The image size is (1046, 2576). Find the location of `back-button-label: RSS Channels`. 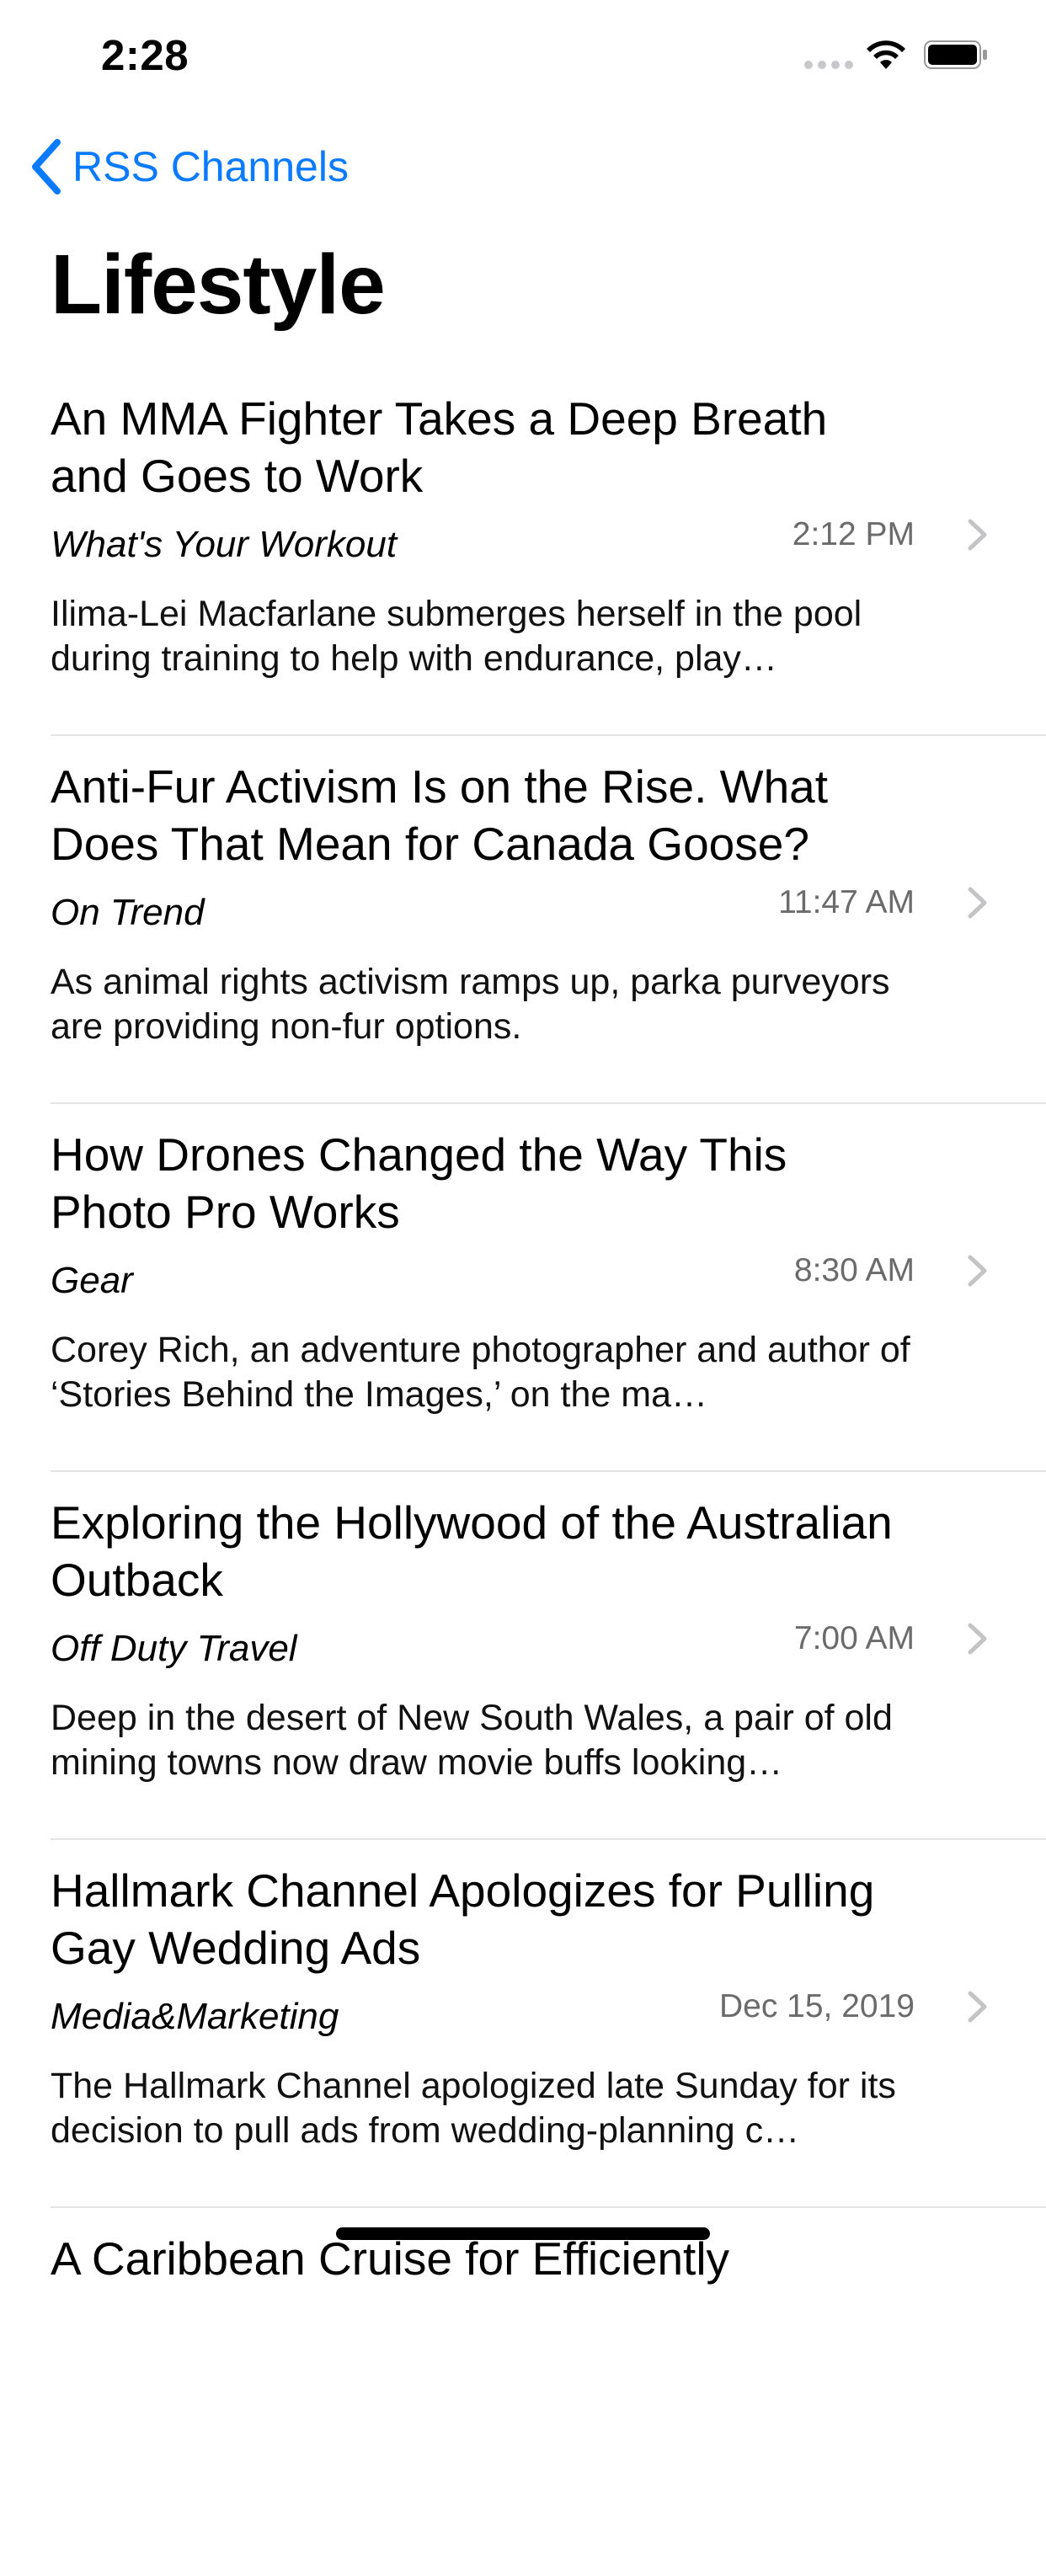

back-button-label: RSS Channels is located at coordinates (210, 166).